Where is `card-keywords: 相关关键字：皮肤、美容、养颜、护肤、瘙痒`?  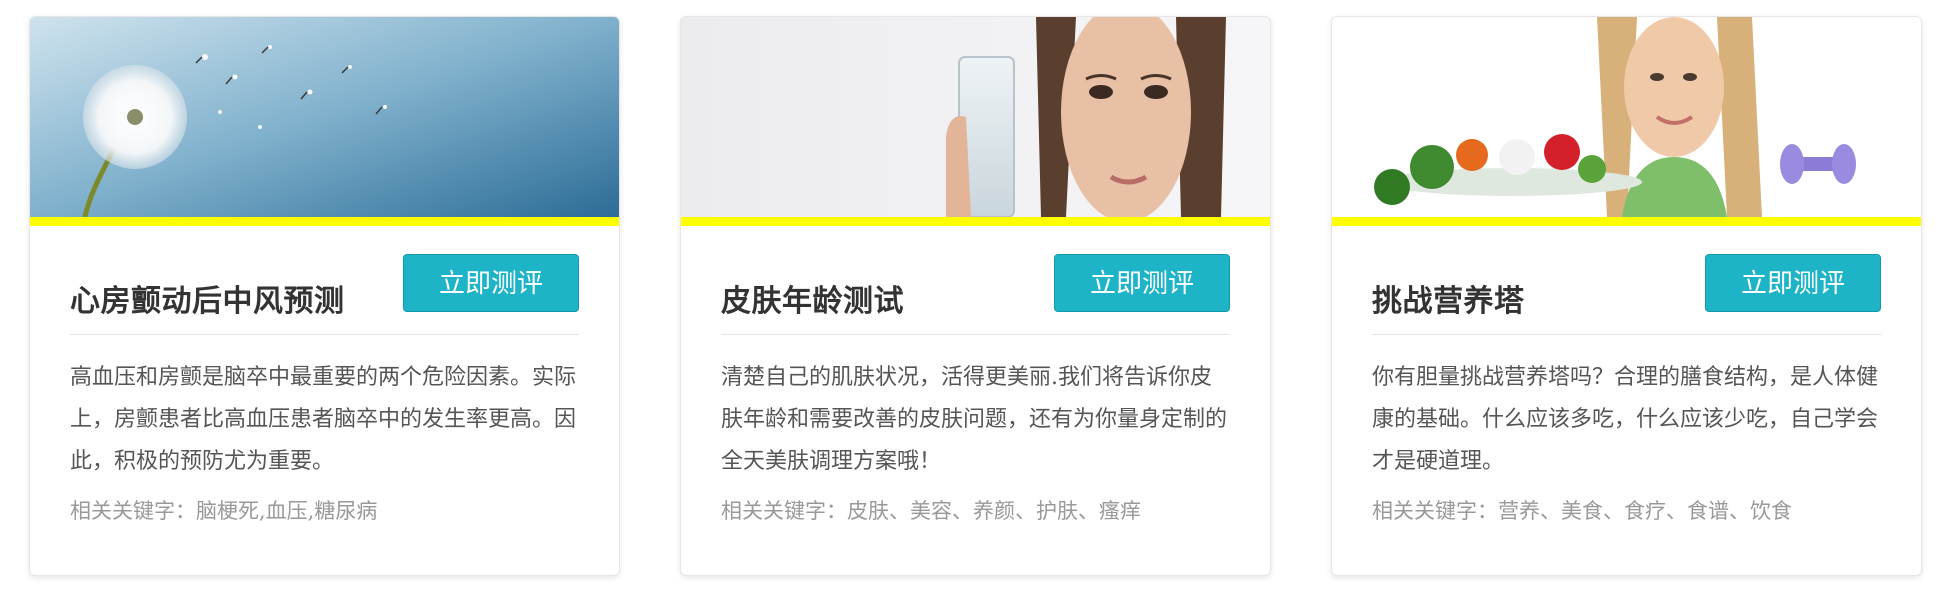
card-keywords: 相关关键字：皮肤、美容、养颜、护肤、瘙痒 is located at coordinates (975, 510).